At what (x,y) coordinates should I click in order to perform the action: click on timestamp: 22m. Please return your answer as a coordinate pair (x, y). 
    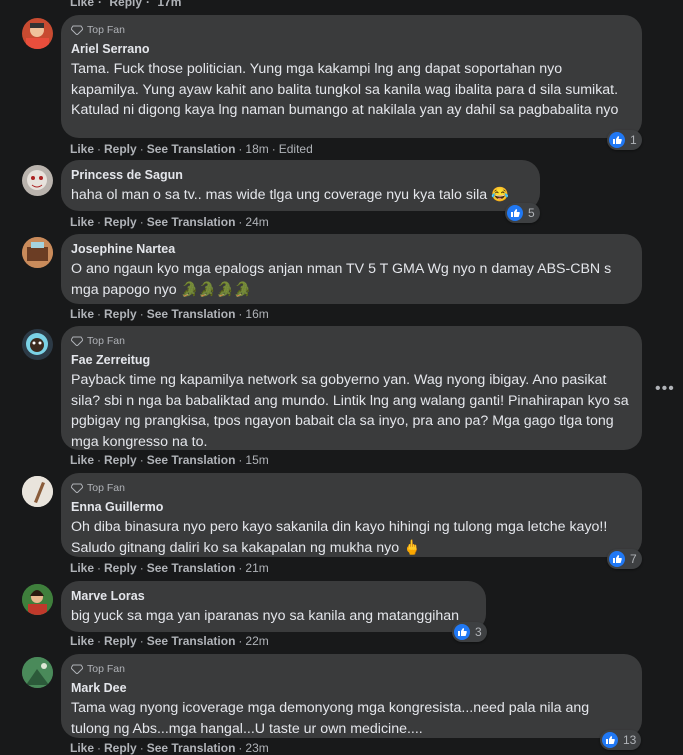
    Looking at the image, I should click on (256, 641).